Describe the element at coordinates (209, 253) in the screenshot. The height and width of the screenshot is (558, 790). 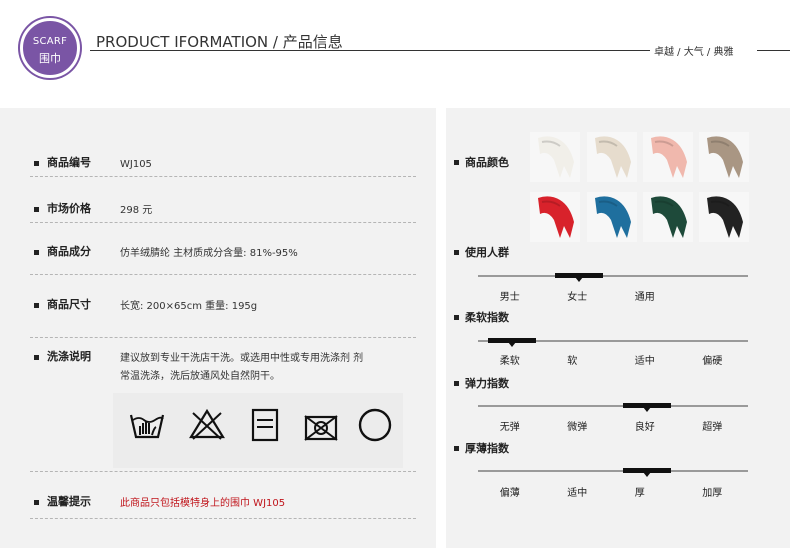
I see `value-material: 仿羊绒腈纶 主材质成分含量: 81%-95%` at that location.